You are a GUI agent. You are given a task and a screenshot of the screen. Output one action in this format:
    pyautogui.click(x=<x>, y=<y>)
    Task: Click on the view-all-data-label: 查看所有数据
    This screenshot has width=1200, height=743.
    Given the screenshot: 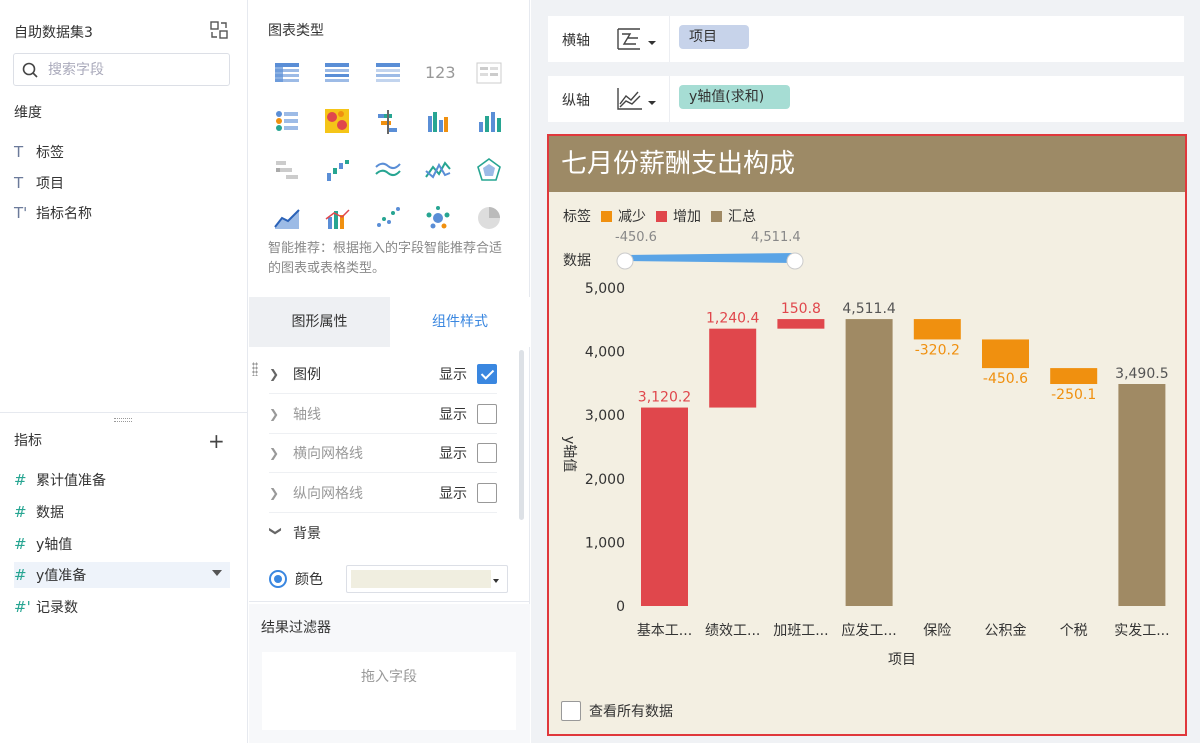 What is the action you would take?
    pyautogui.click(x=631, y=712)
    